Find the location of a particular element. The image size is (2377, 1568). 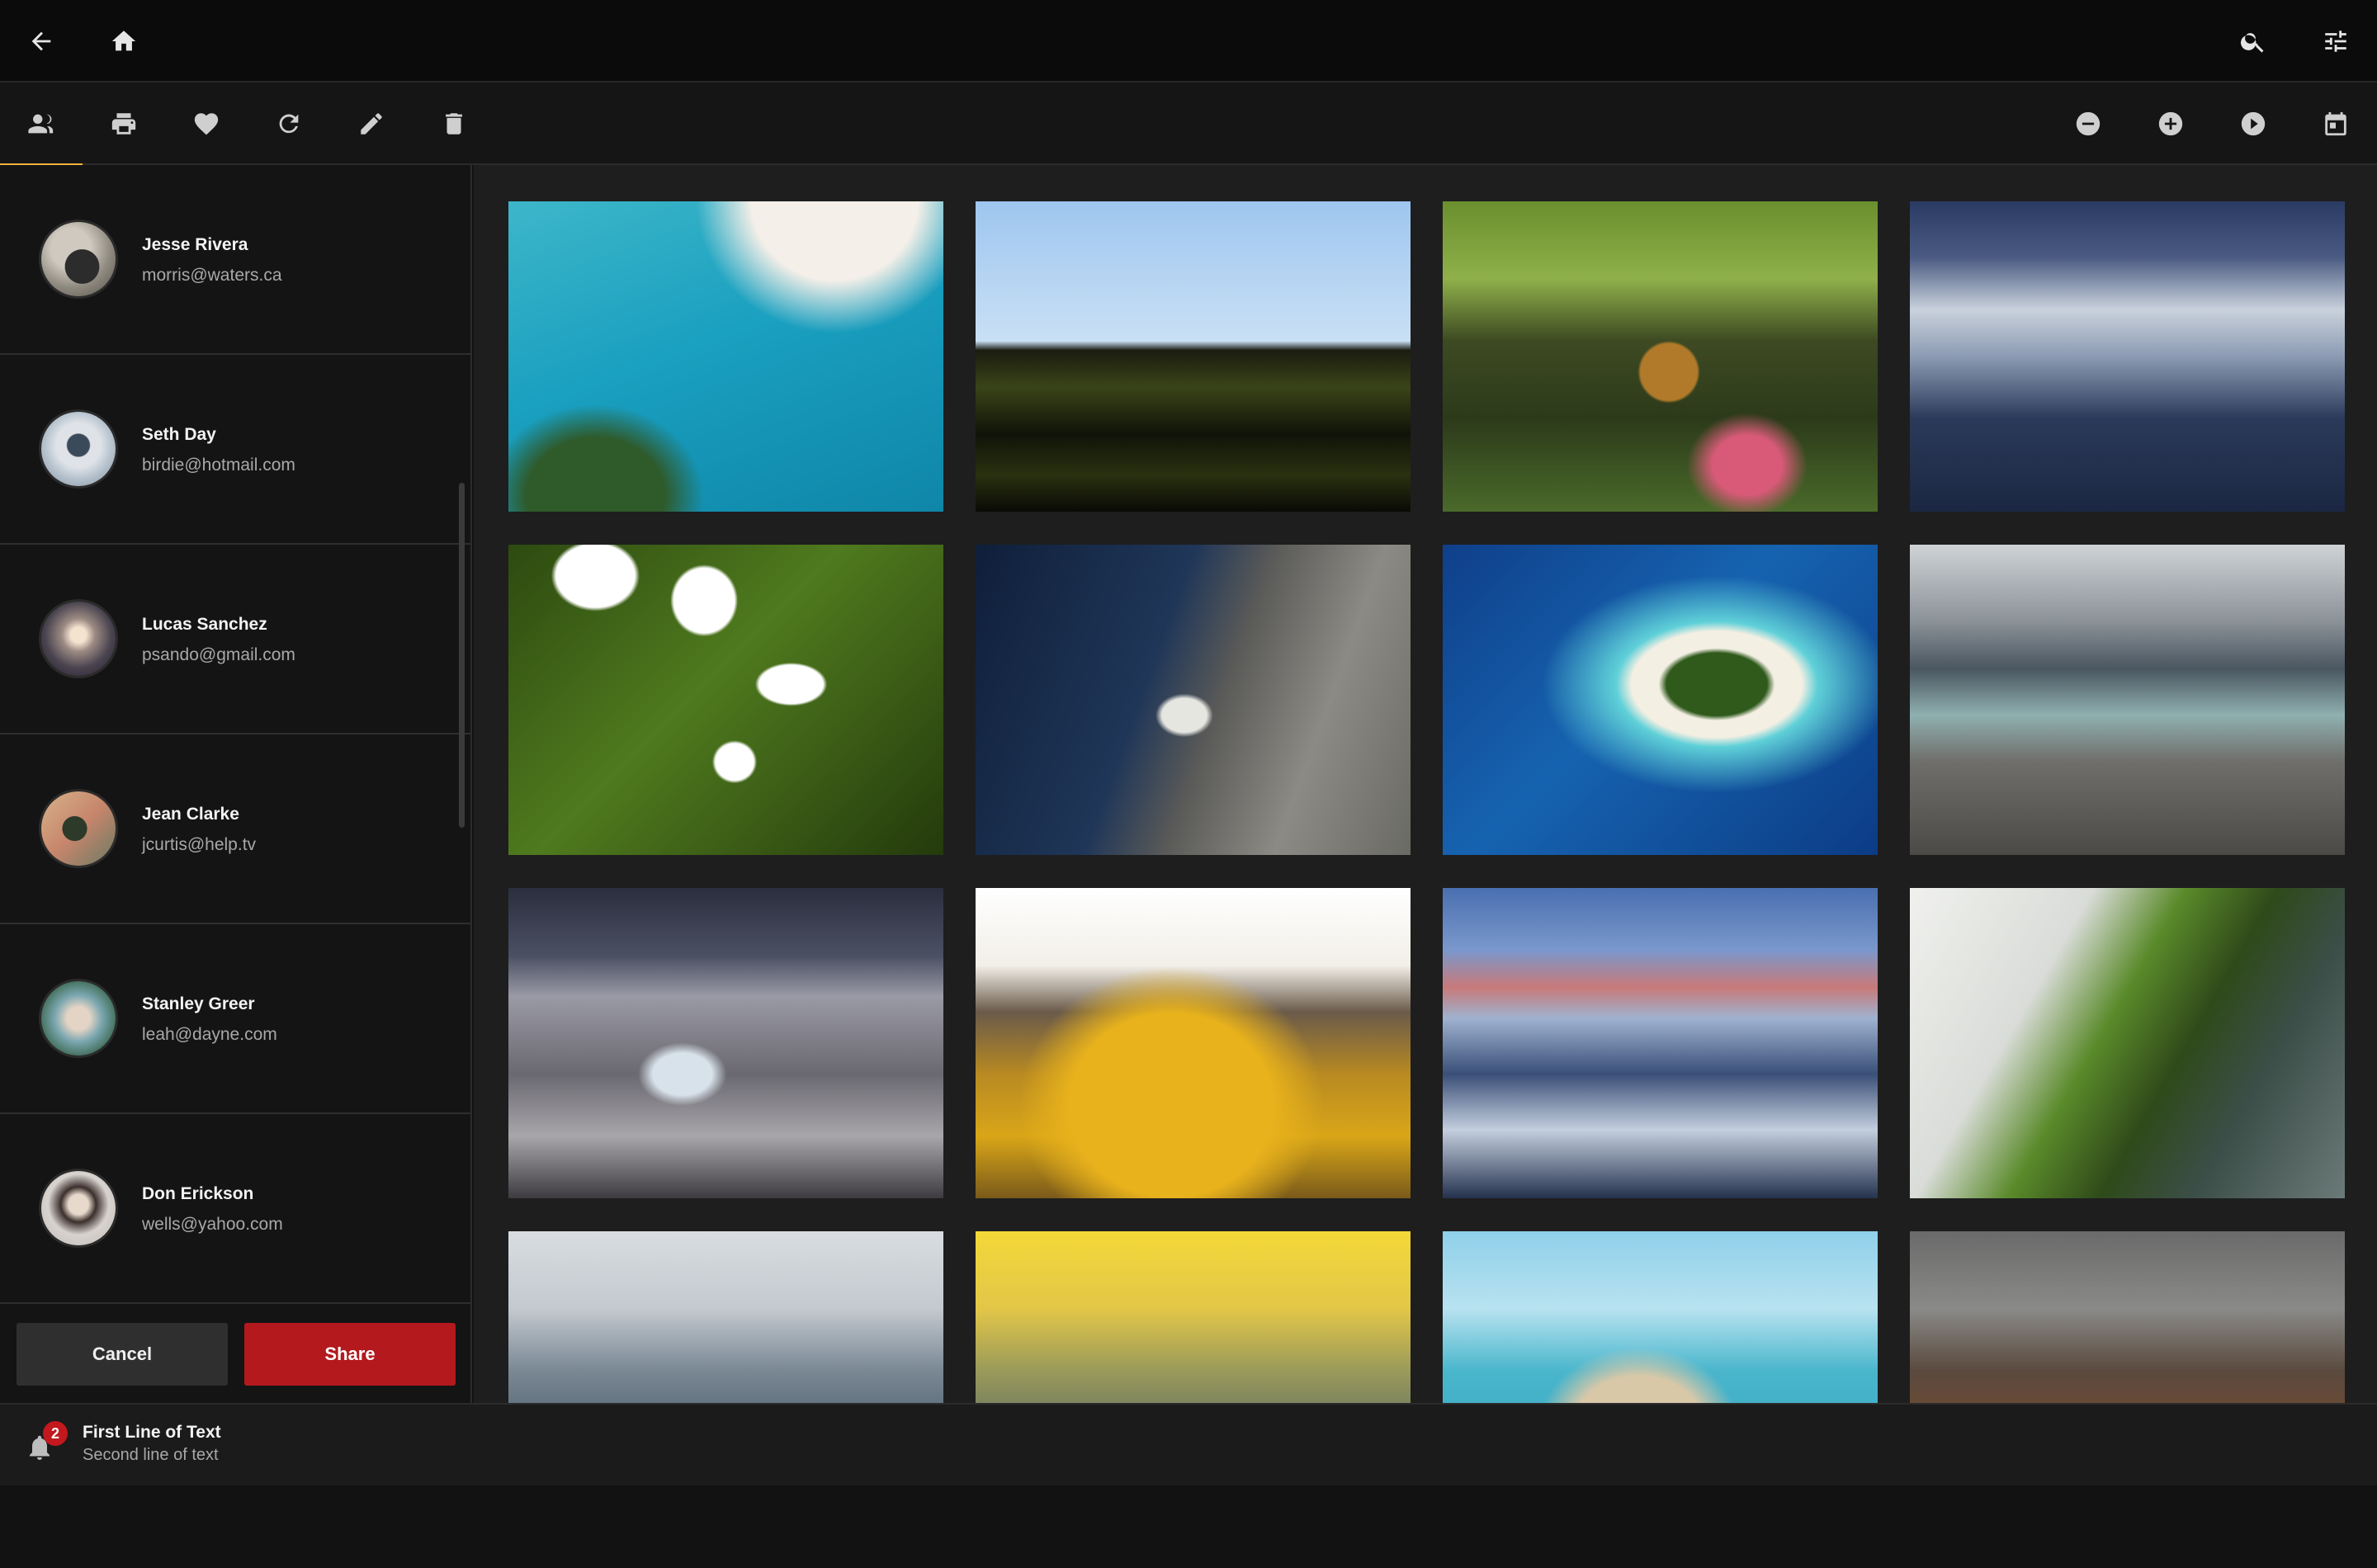

print-button is located at coordinates (124, 124).